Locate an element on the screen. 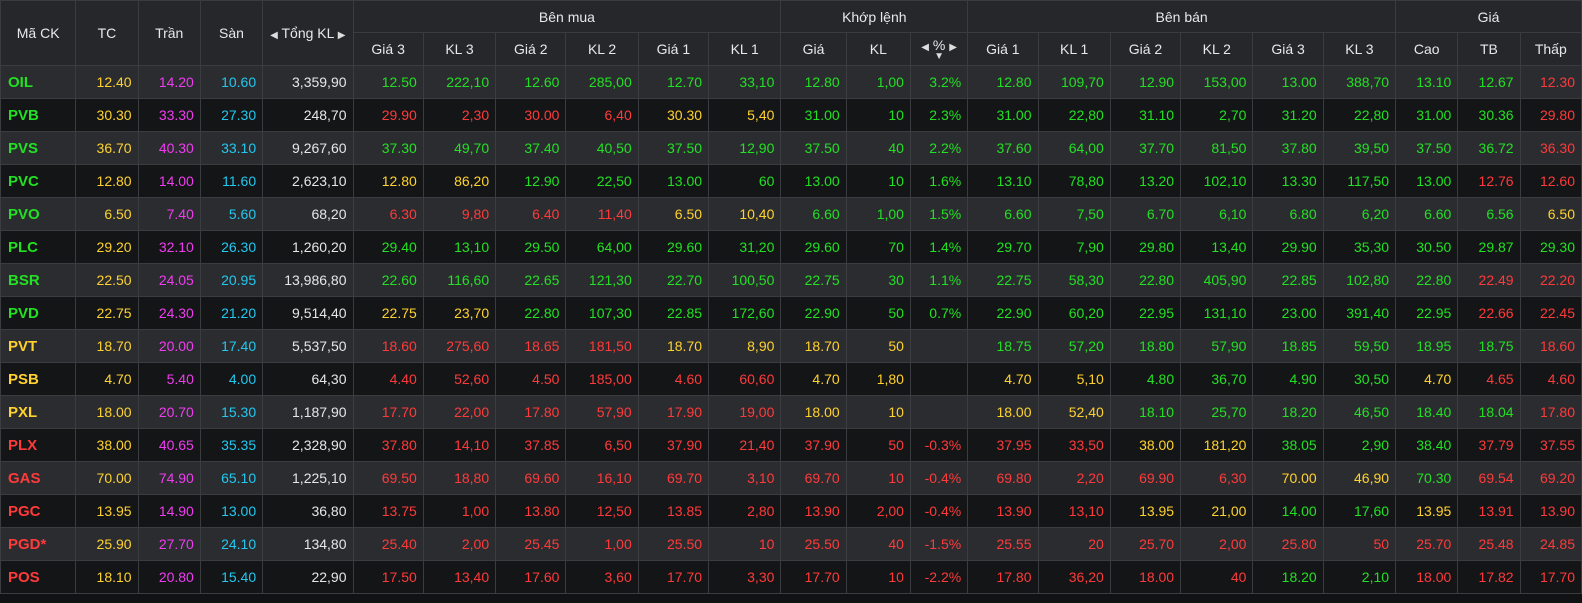 This screenshot has width=1582, height=603. symbol-cell: PXL is located at coordinates (38, 412).